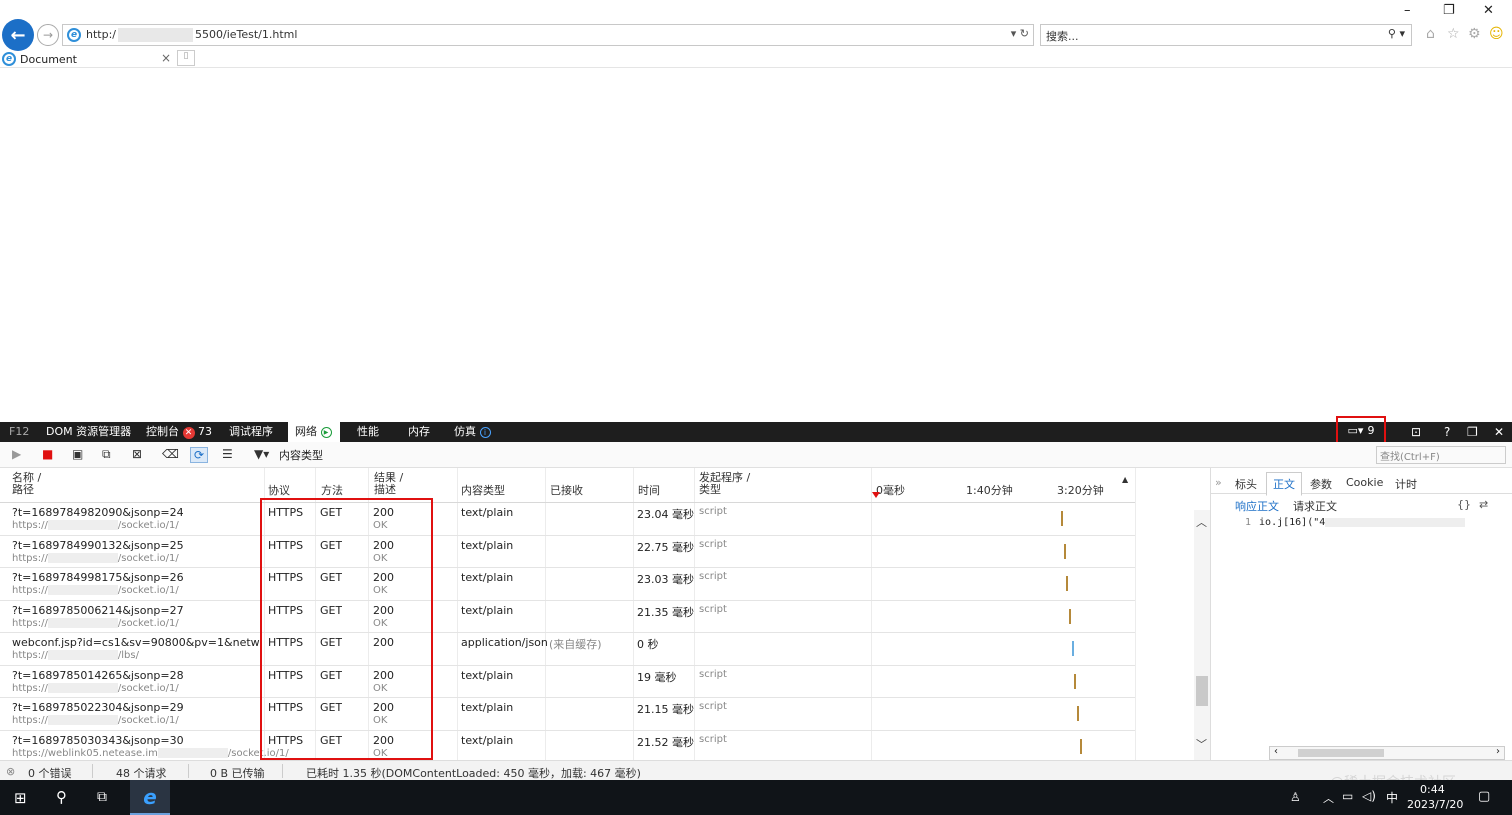 The width and height of the screenshot is (1512, 815). What do you see at coordinates (1226, 35) in the screenshot?
I see `search-input: 搜索... ⚲ ▾` at bounding box center [1226, 35].